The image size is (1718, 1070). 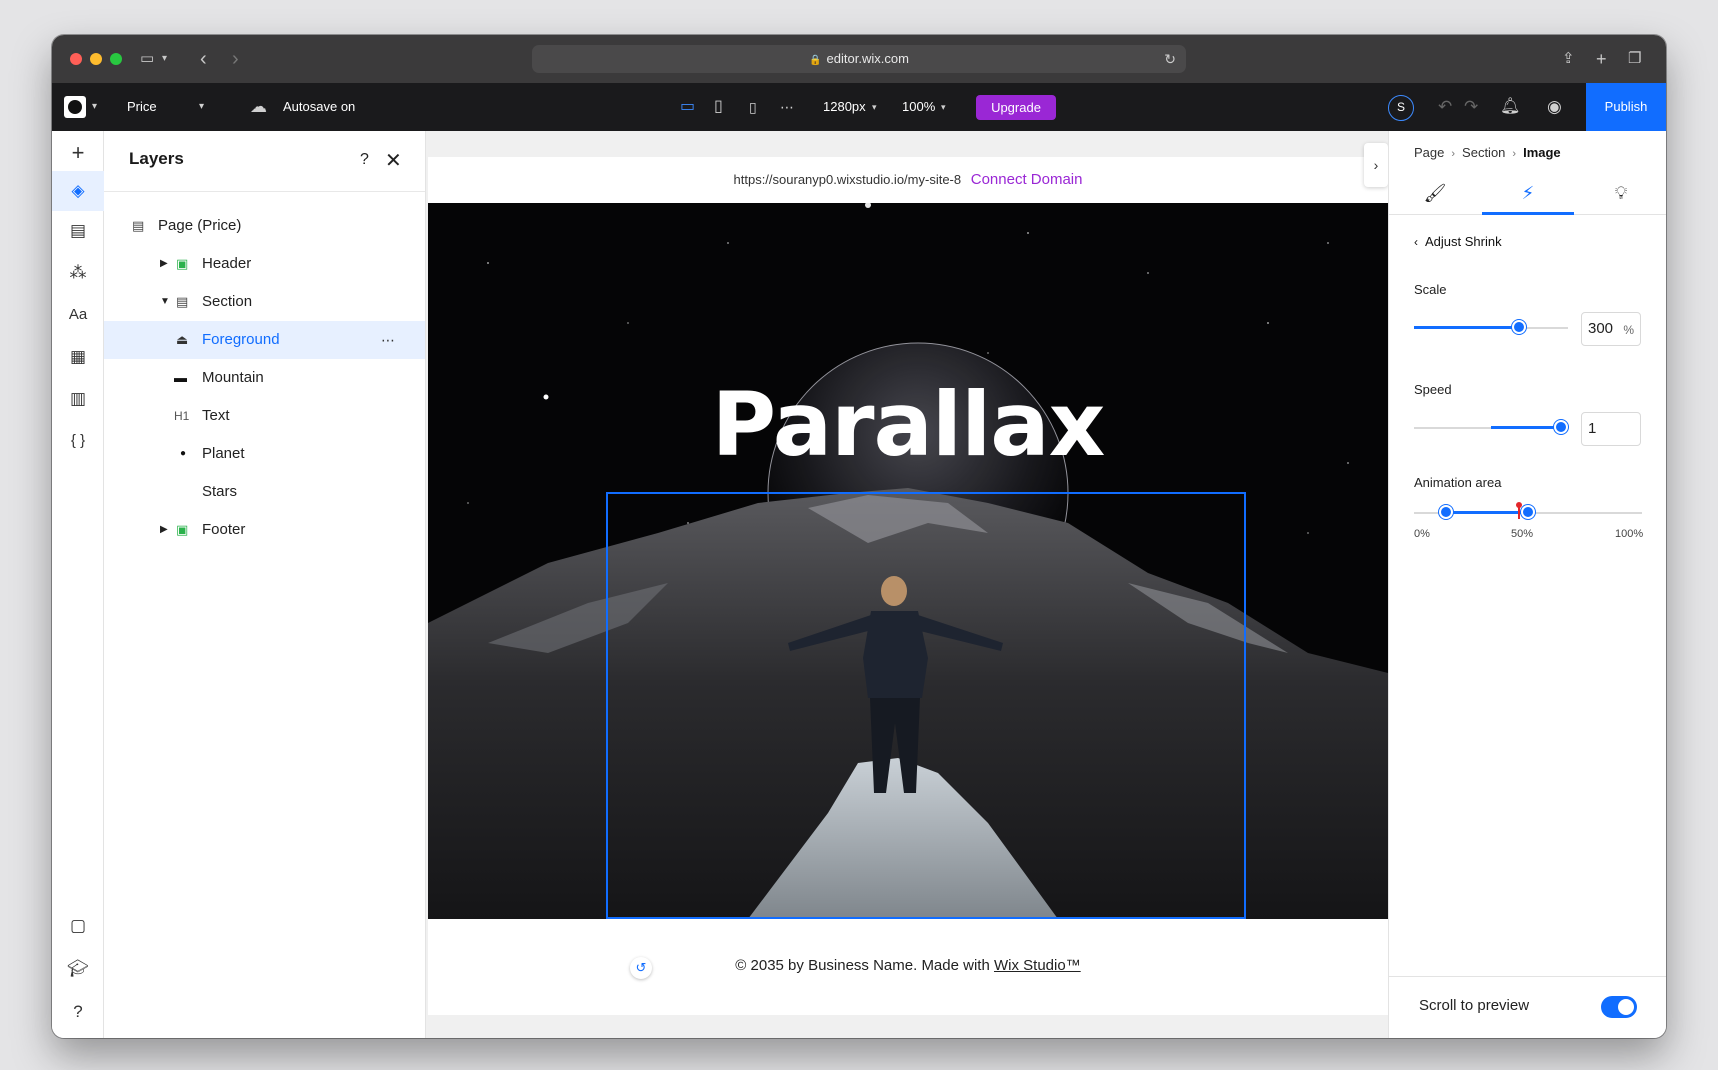 What do you see at coordinates (1486, 512) in the screenshot?
I see `area-fill` at bounding box center [1486, 512].